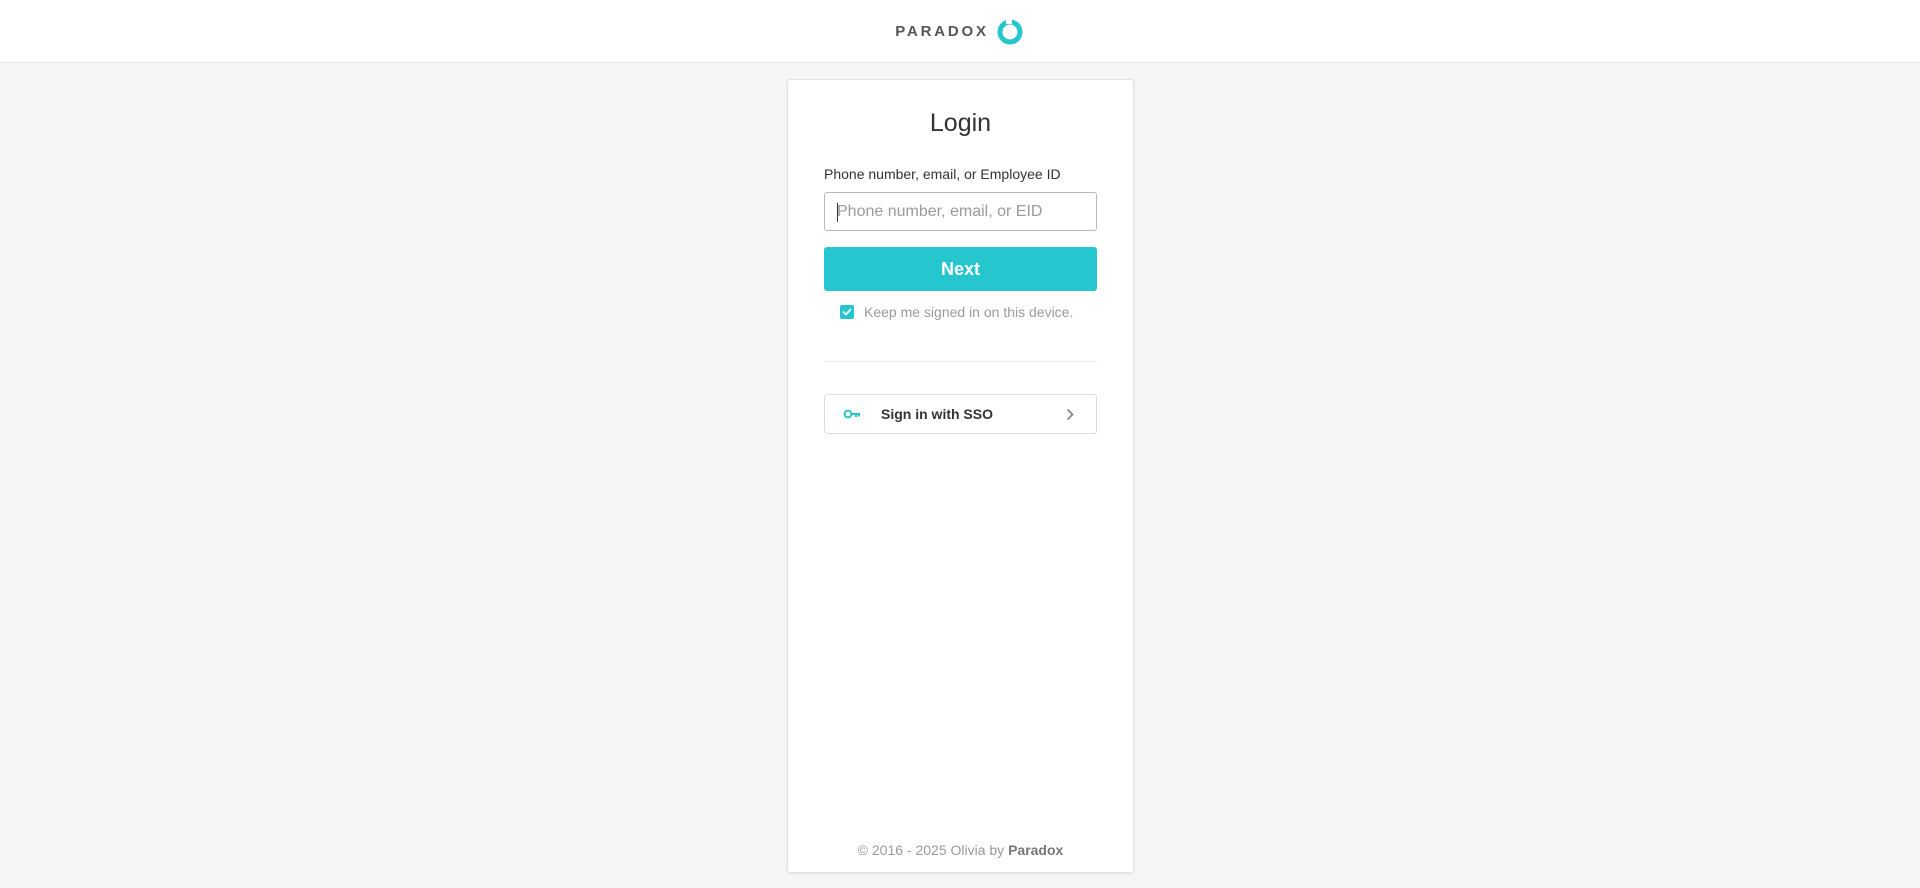  I want to click on copyright-footer: © 2016 - 2025 Olivia by Paradox, so click(960, 850).